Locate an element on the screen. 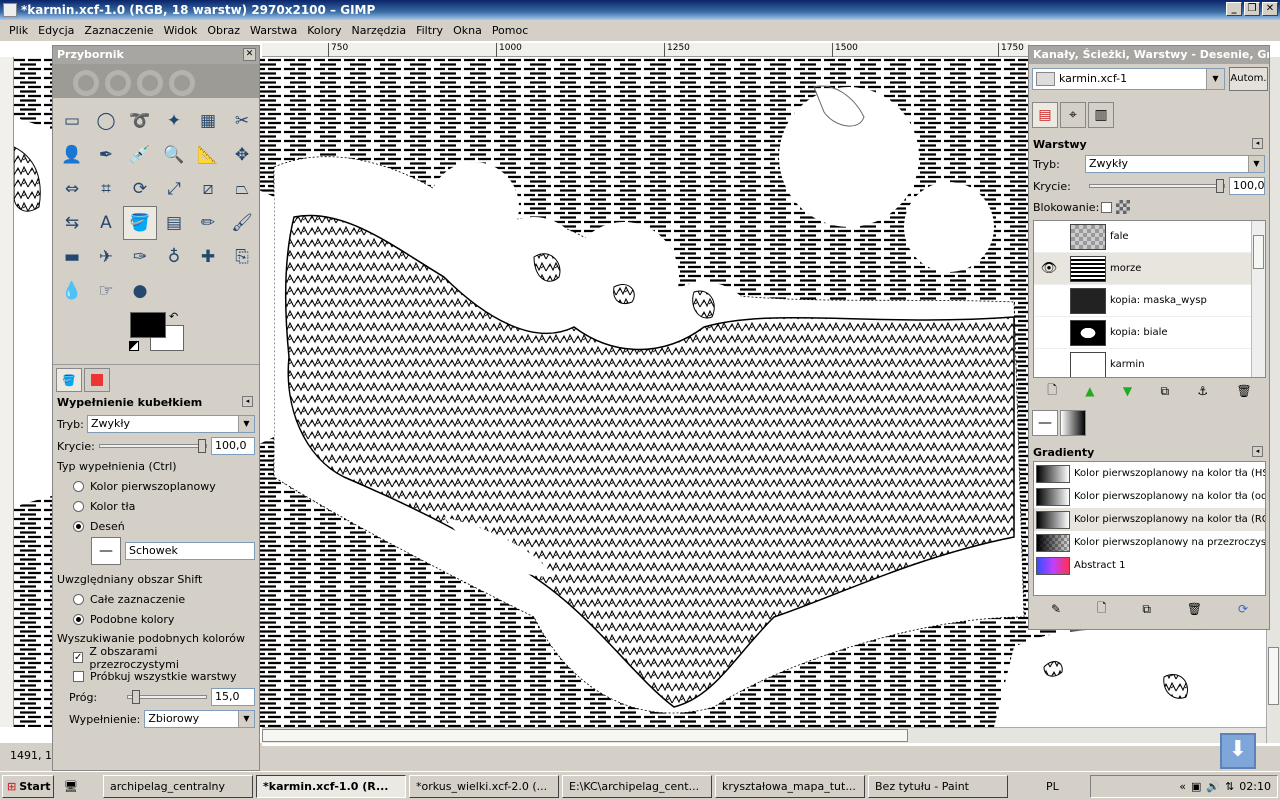 The image size is (1280, 800). measure-icon: 📐 is located at coordinates (208, 155).